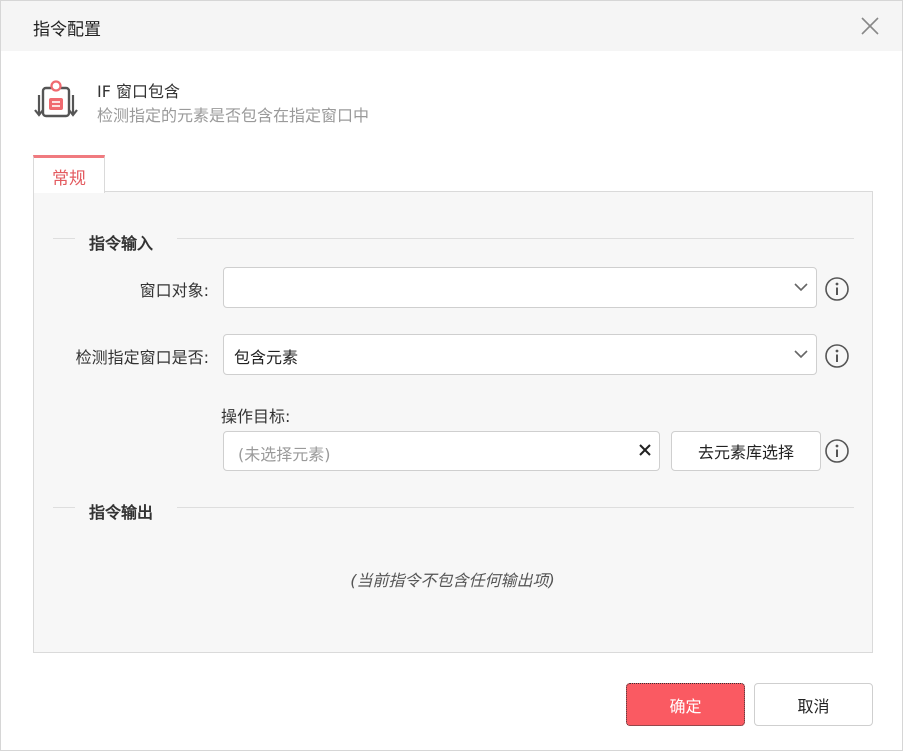  Describe the element at coordinates (233, 115) in the screenshot. I see `command-description: 检测指定的元素是否包含在指定窗口中` at that location.